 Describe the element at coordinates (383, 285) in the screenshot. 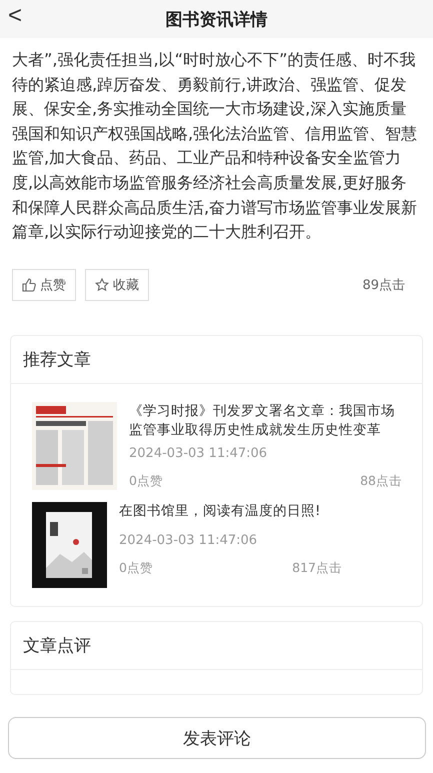

I see `click-count: 89点击` at that location.